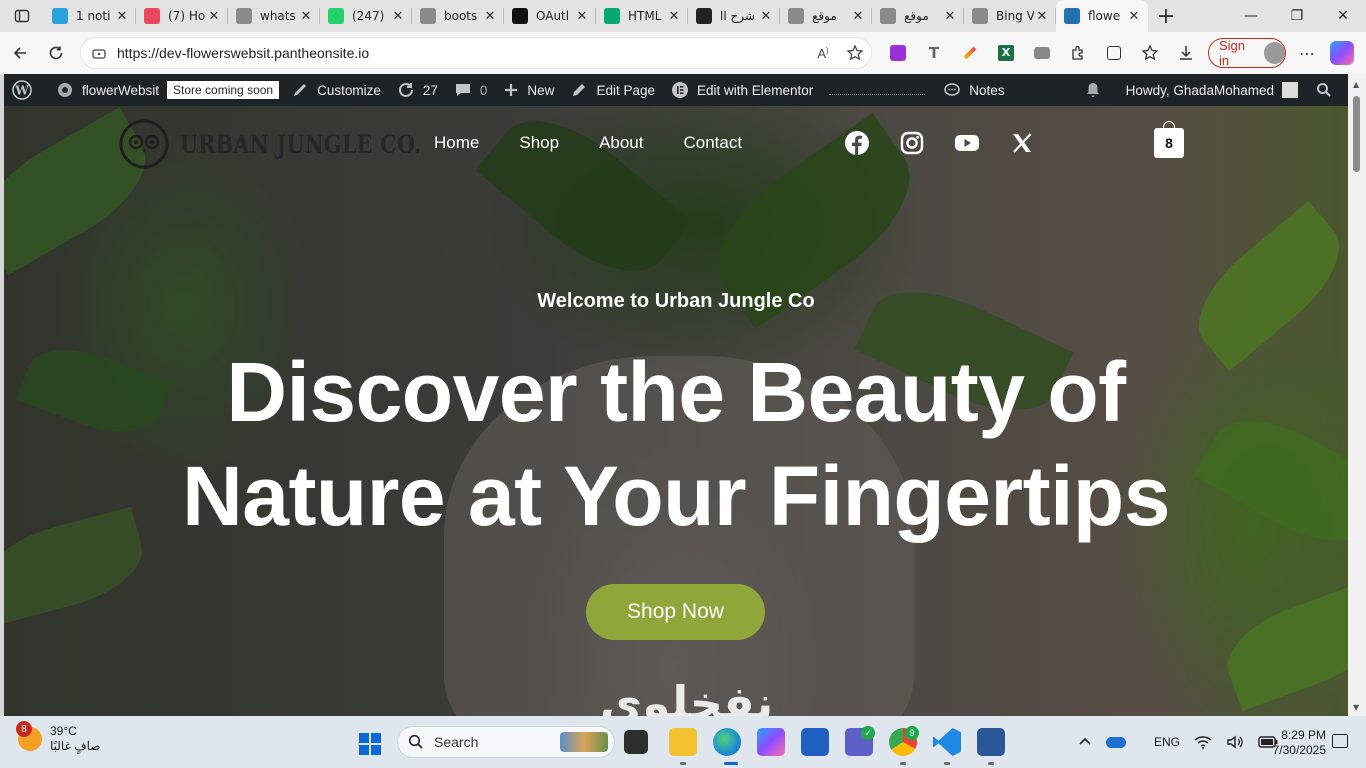 This screenshot has width=1366, height=768. Describe the element at coordinates (20, 53) in the screenshot. I see `back-button` at that location.